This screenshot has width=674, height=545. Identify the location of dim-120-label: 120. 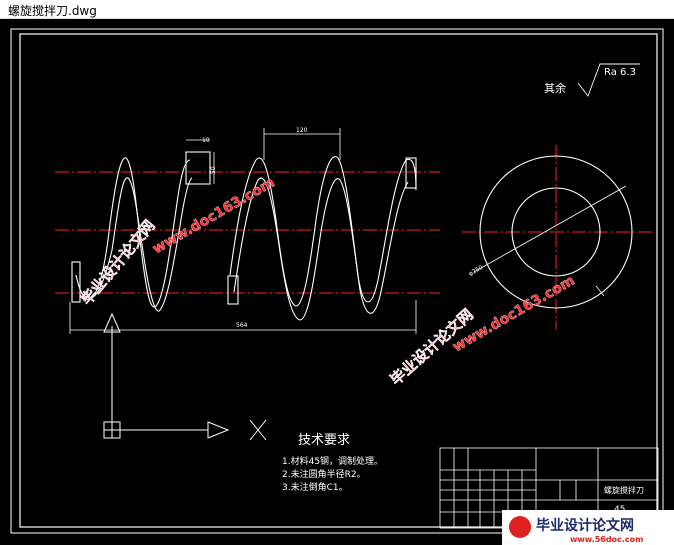
(302, 130).